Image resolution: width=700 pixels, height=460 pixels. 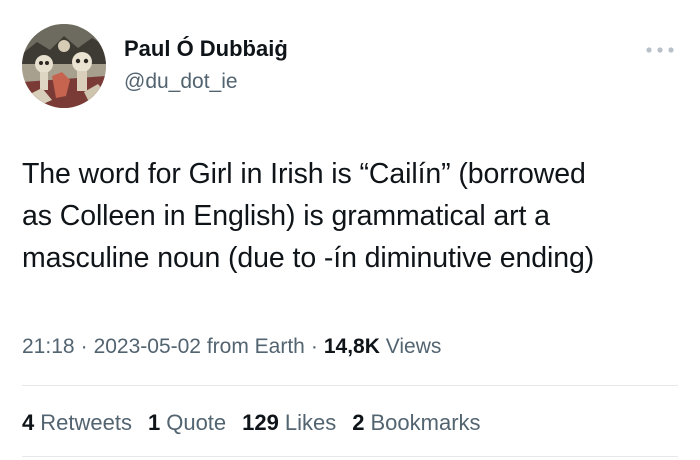 What do you see at coordinates (147, 346) in the screenshot?
I see `tweet-date: 2023-05-02` at bounding box center [147, 346].